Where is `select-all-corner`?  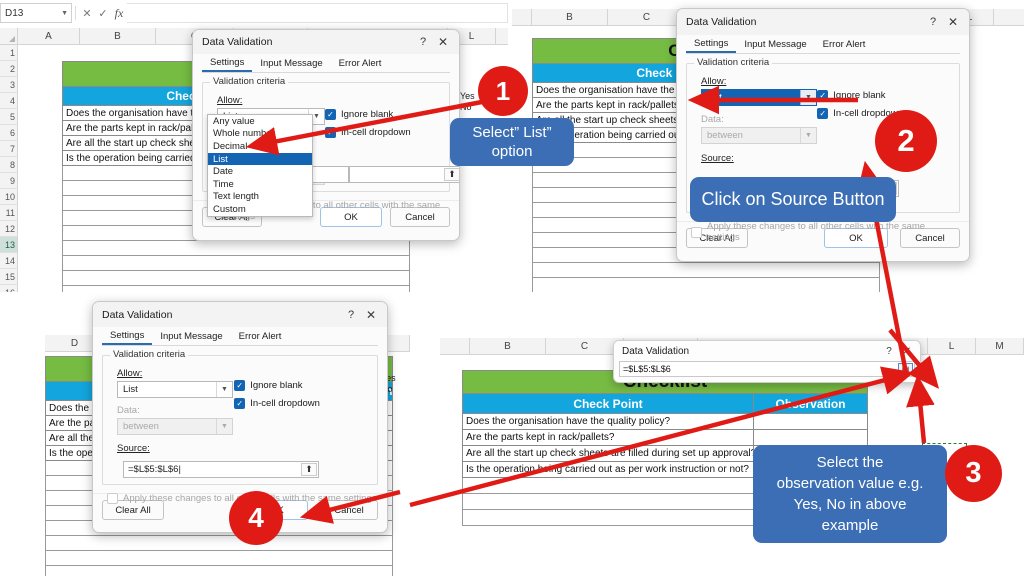
select-all-corner is located at coordinates (9, 36).